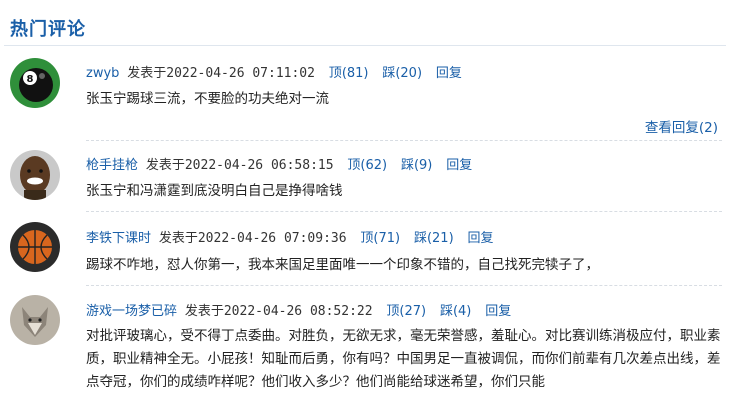  I want to click on upvote-button: 顶(62), so click(367, 165).